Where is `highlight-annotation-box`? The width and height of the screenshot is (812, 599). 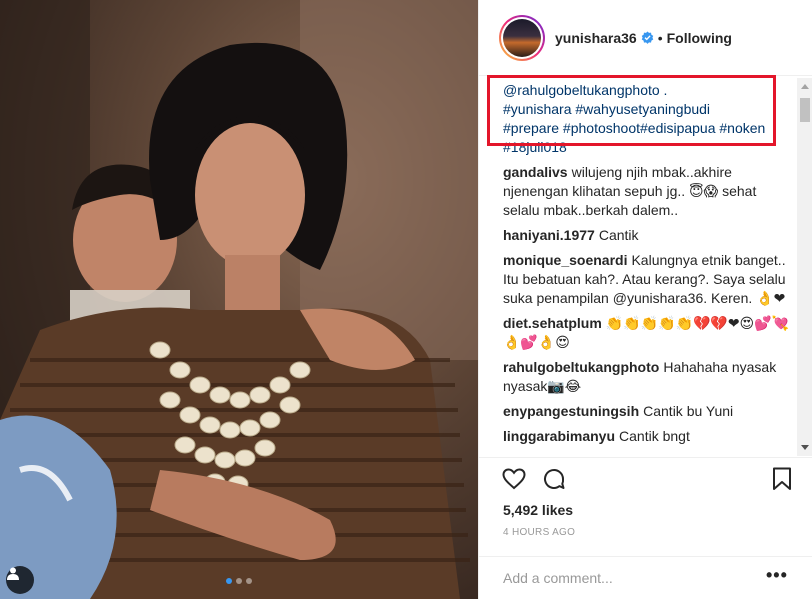
highlight-annotation-box is located at coordinates (631, 110).